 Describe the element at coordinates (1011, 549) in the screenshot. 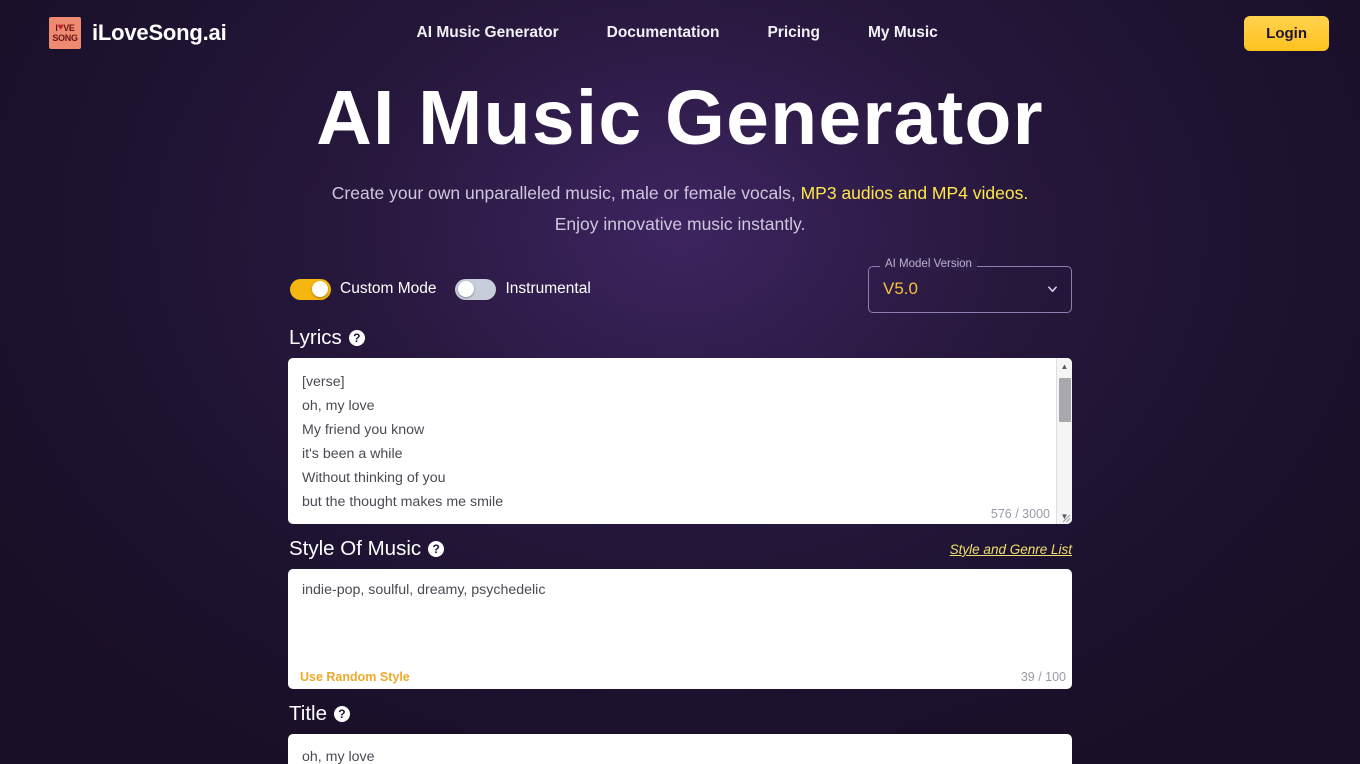

I see `style-and-genre-list-link: Style and Genre List` at that location.